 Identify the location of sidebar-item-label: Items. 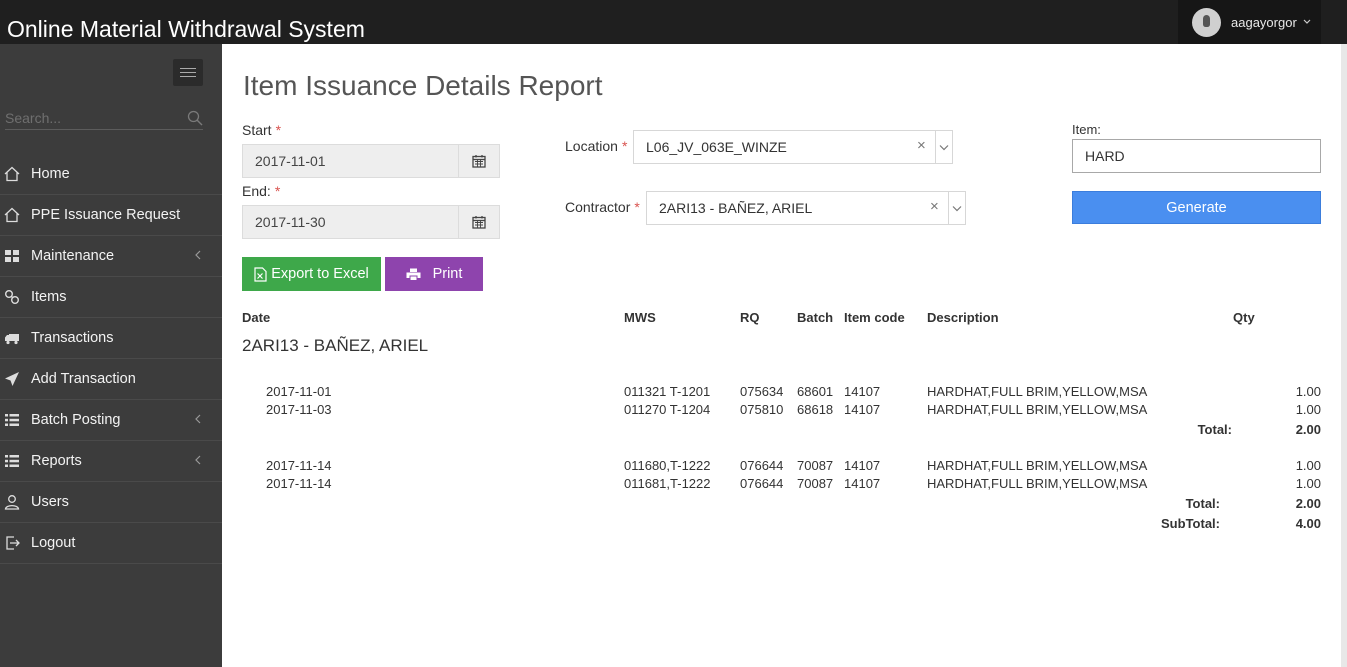
(49, 297).